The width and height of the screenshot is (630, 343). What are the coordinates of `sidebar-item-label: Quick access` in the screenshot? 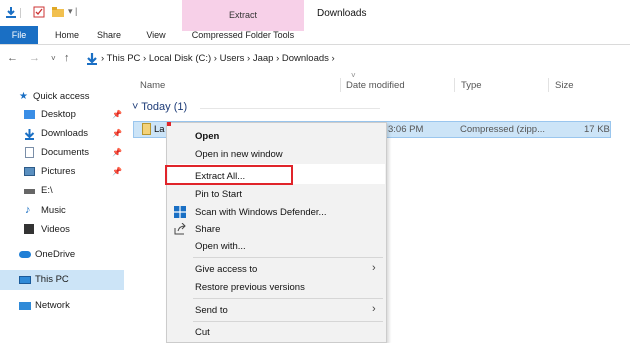 It's located at (61, 96).